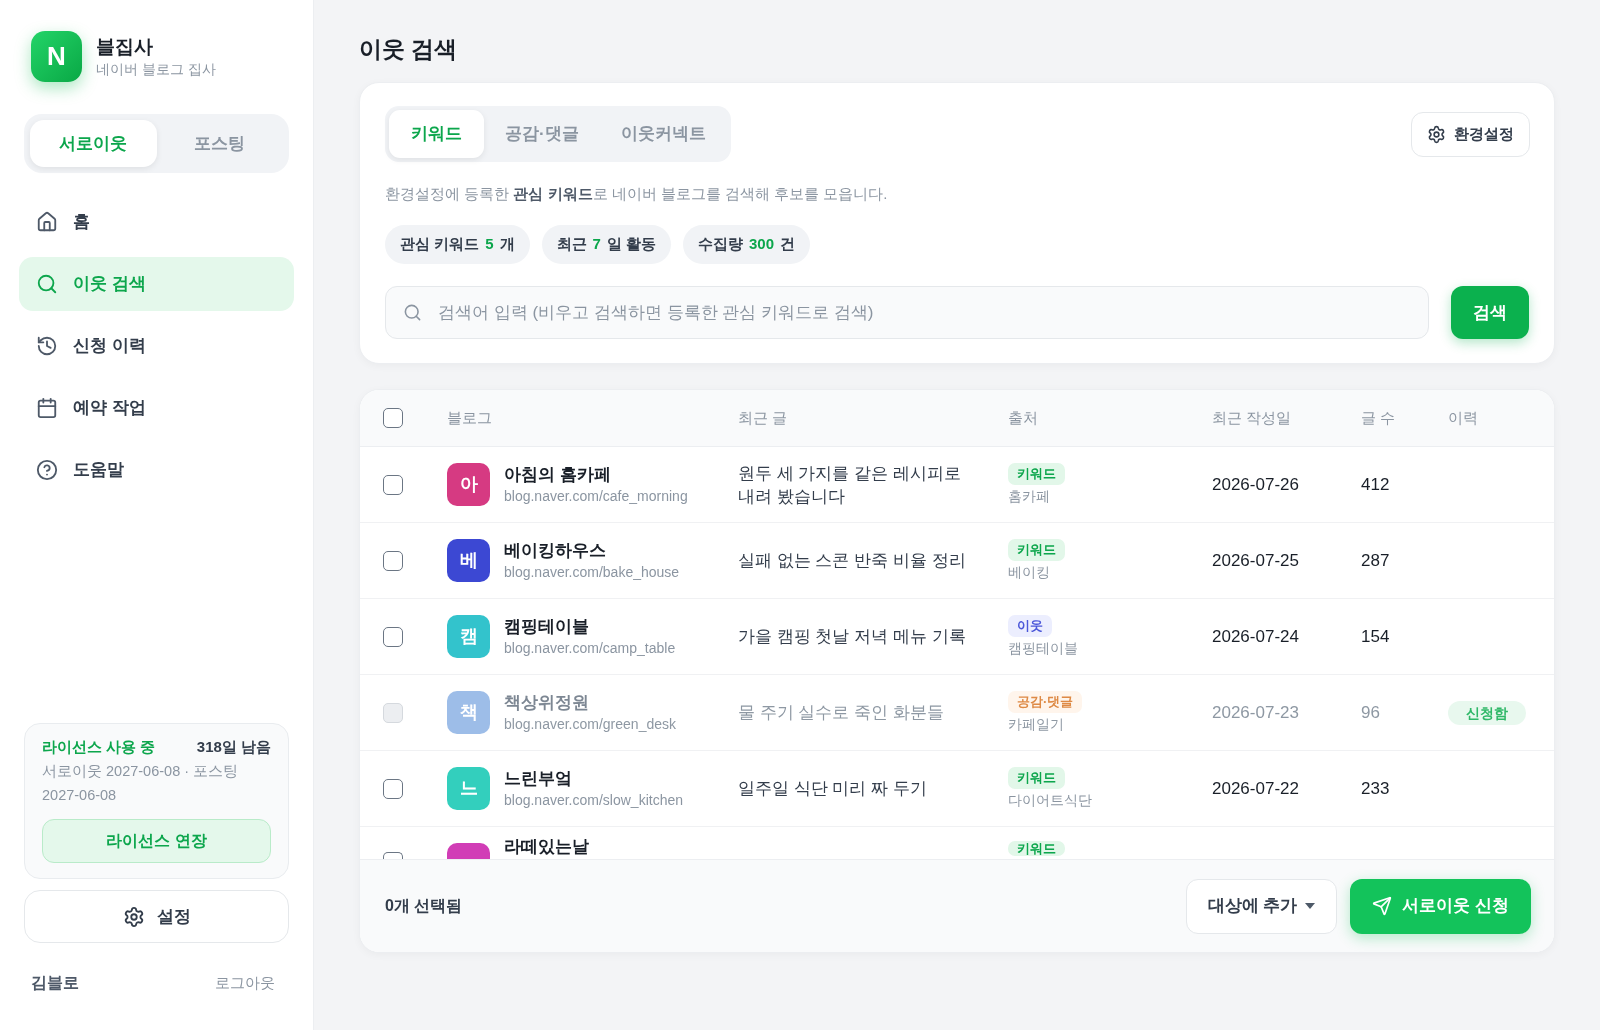 The height and width of the screenshot is (1030, 1600). I want to click on blog-name: 라떼있는날, so click(546, 847).